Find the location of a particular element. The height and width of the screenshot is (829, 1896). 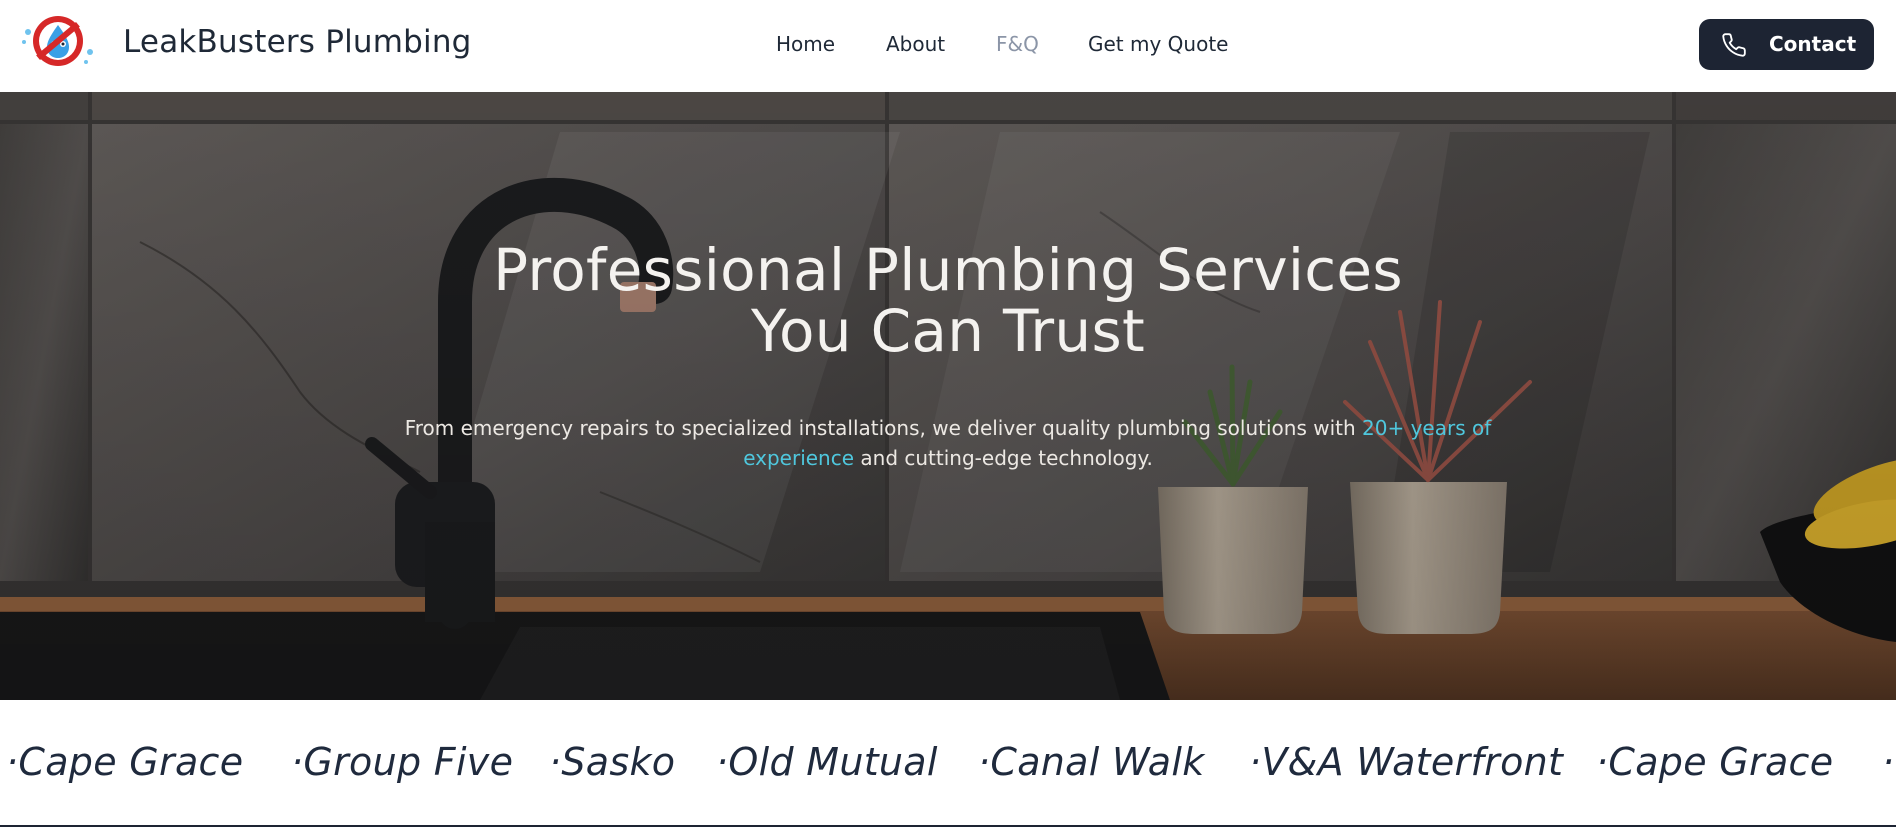

nav-home-link: Home is located at coordinates (805, 46).